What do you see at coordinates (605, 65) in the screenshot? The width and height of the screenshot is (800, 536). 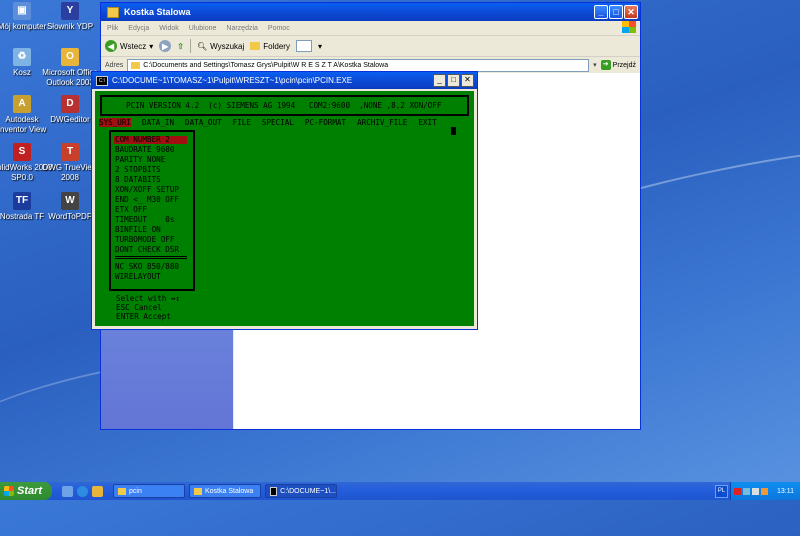 I see `go-arrow-icon: ➔` at bounding box center [605, 65].